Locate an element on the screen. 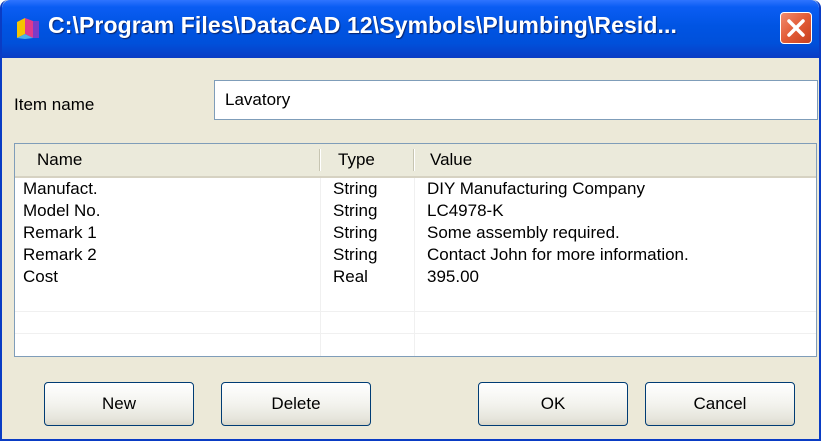 This screenshot has width=821, height=443. cell-type: Real is located at coordinates (350, 276).